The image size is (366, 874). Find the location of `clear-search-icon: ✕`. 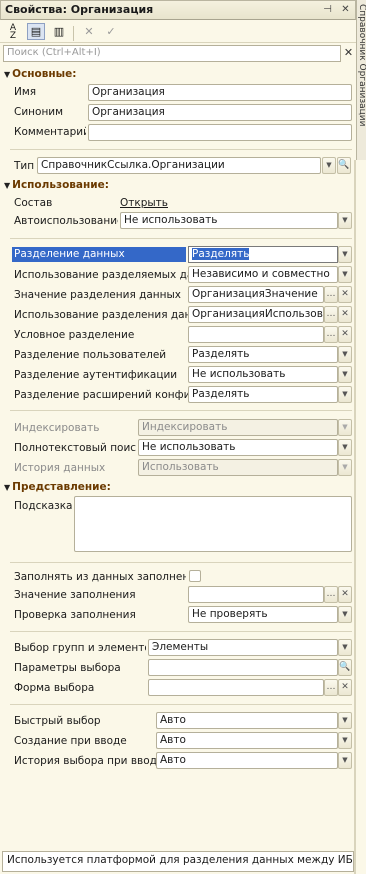

clear-search-icon: ✕ is located at coordinates (348, 53).